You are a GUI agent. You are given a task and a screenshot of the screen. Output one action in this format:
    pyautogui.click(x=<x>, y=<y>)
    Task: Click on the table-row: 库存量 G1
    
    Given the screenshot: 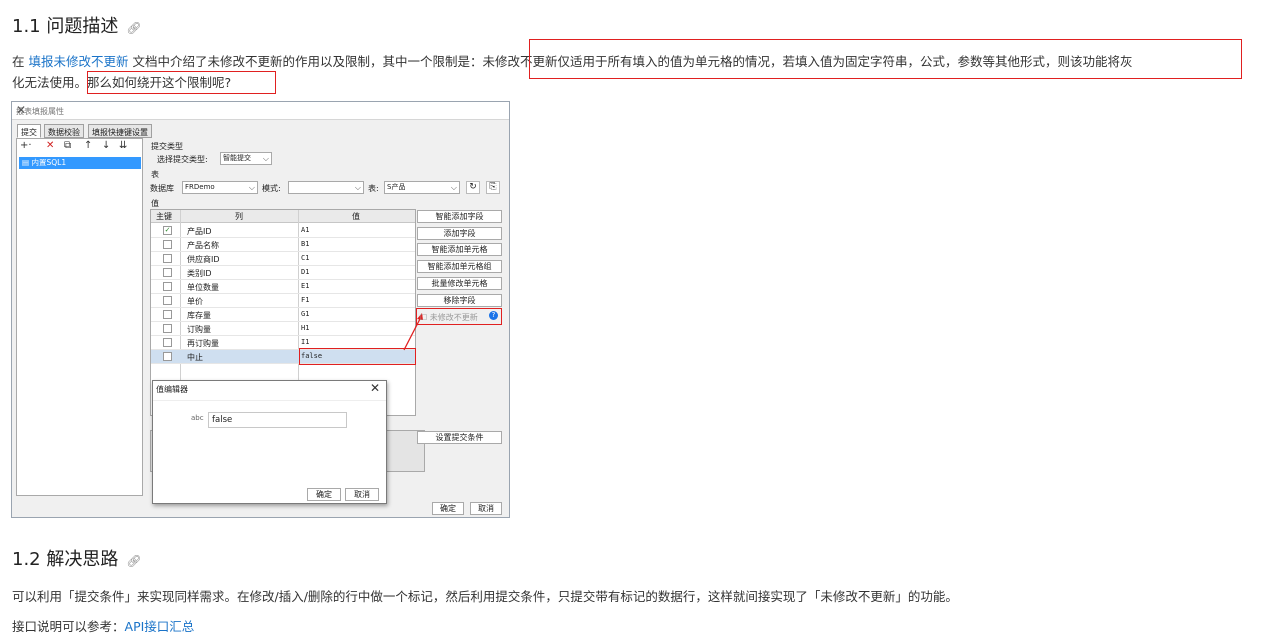 What is the action you would take?
    pyautogui.click(x=283, y=315)
    